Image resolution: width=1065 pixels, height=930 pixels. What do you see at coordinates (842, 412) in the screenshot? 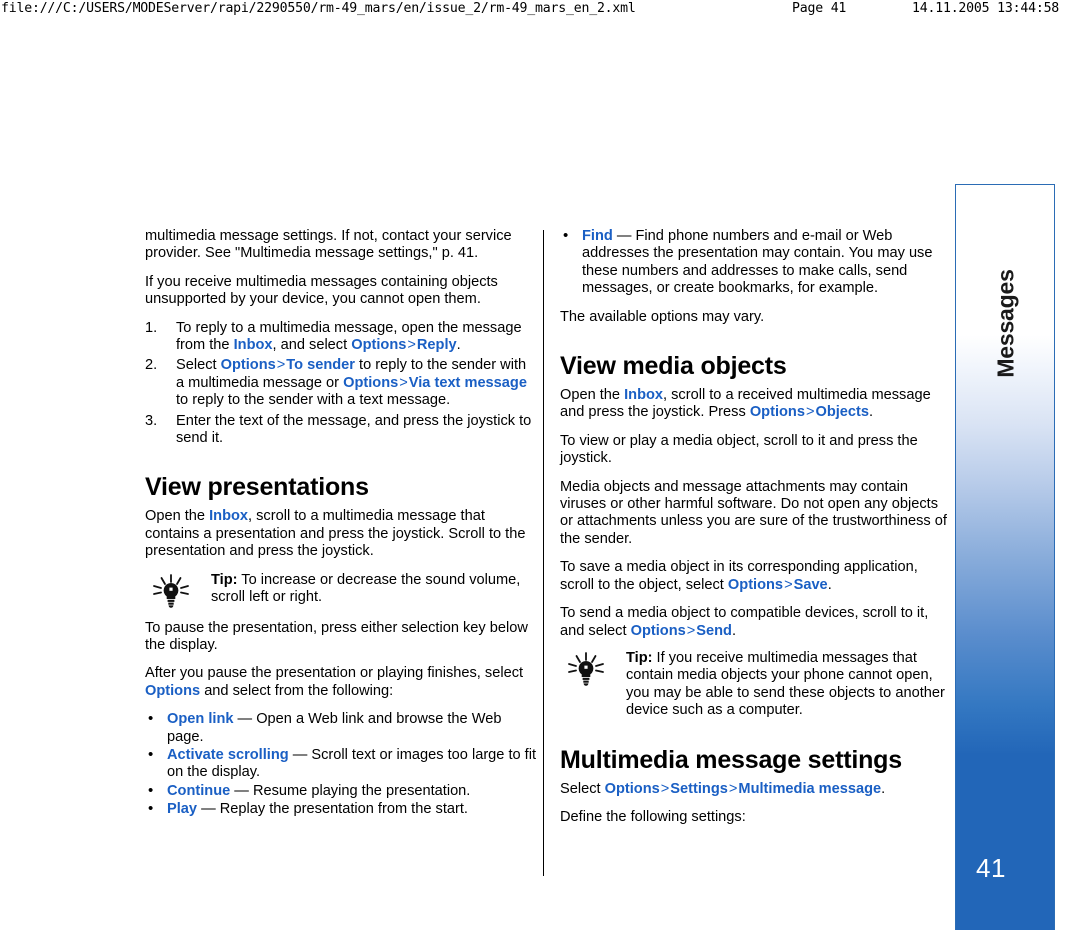
I see `ui-term-objects: Objects` at bounding box center [842, 412].